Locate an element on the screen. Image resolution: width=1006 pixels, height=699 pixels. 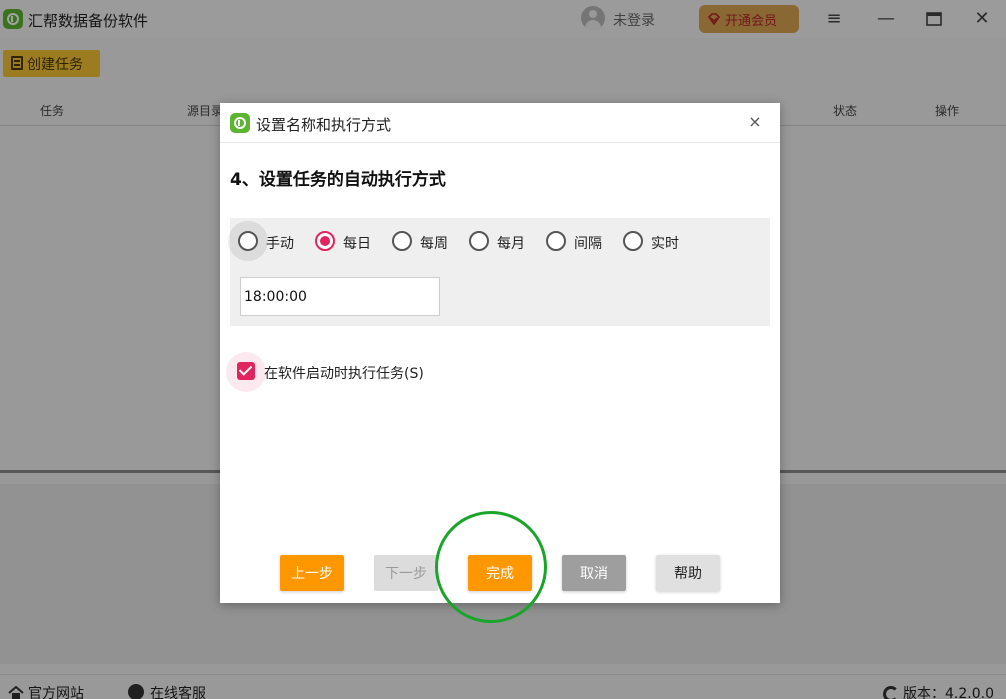
help-button: 帮助 is located at coordinates (688, 573).